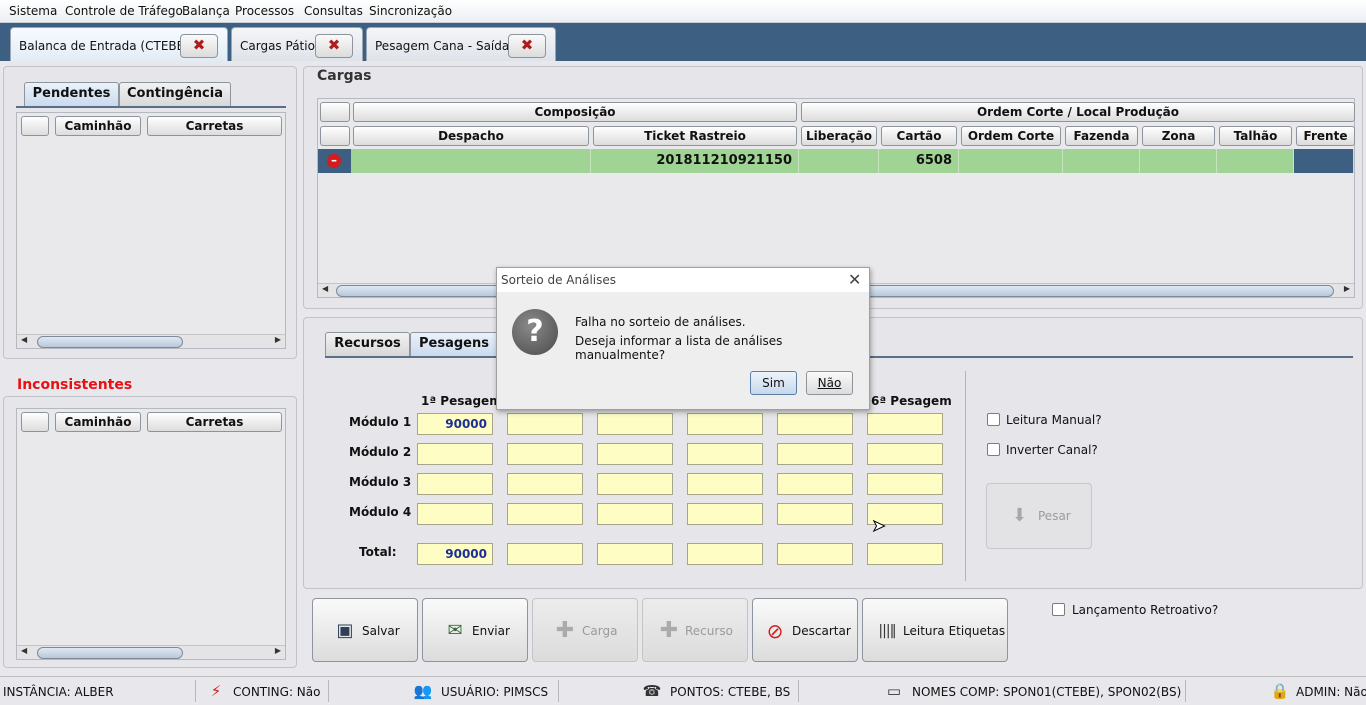 The width and height of the screenshot is (1366, 705). What do you see at coordinates (545, 514) in the screenshot?
I see `weight-input-m4-p2` at bounding box center [545, 514].